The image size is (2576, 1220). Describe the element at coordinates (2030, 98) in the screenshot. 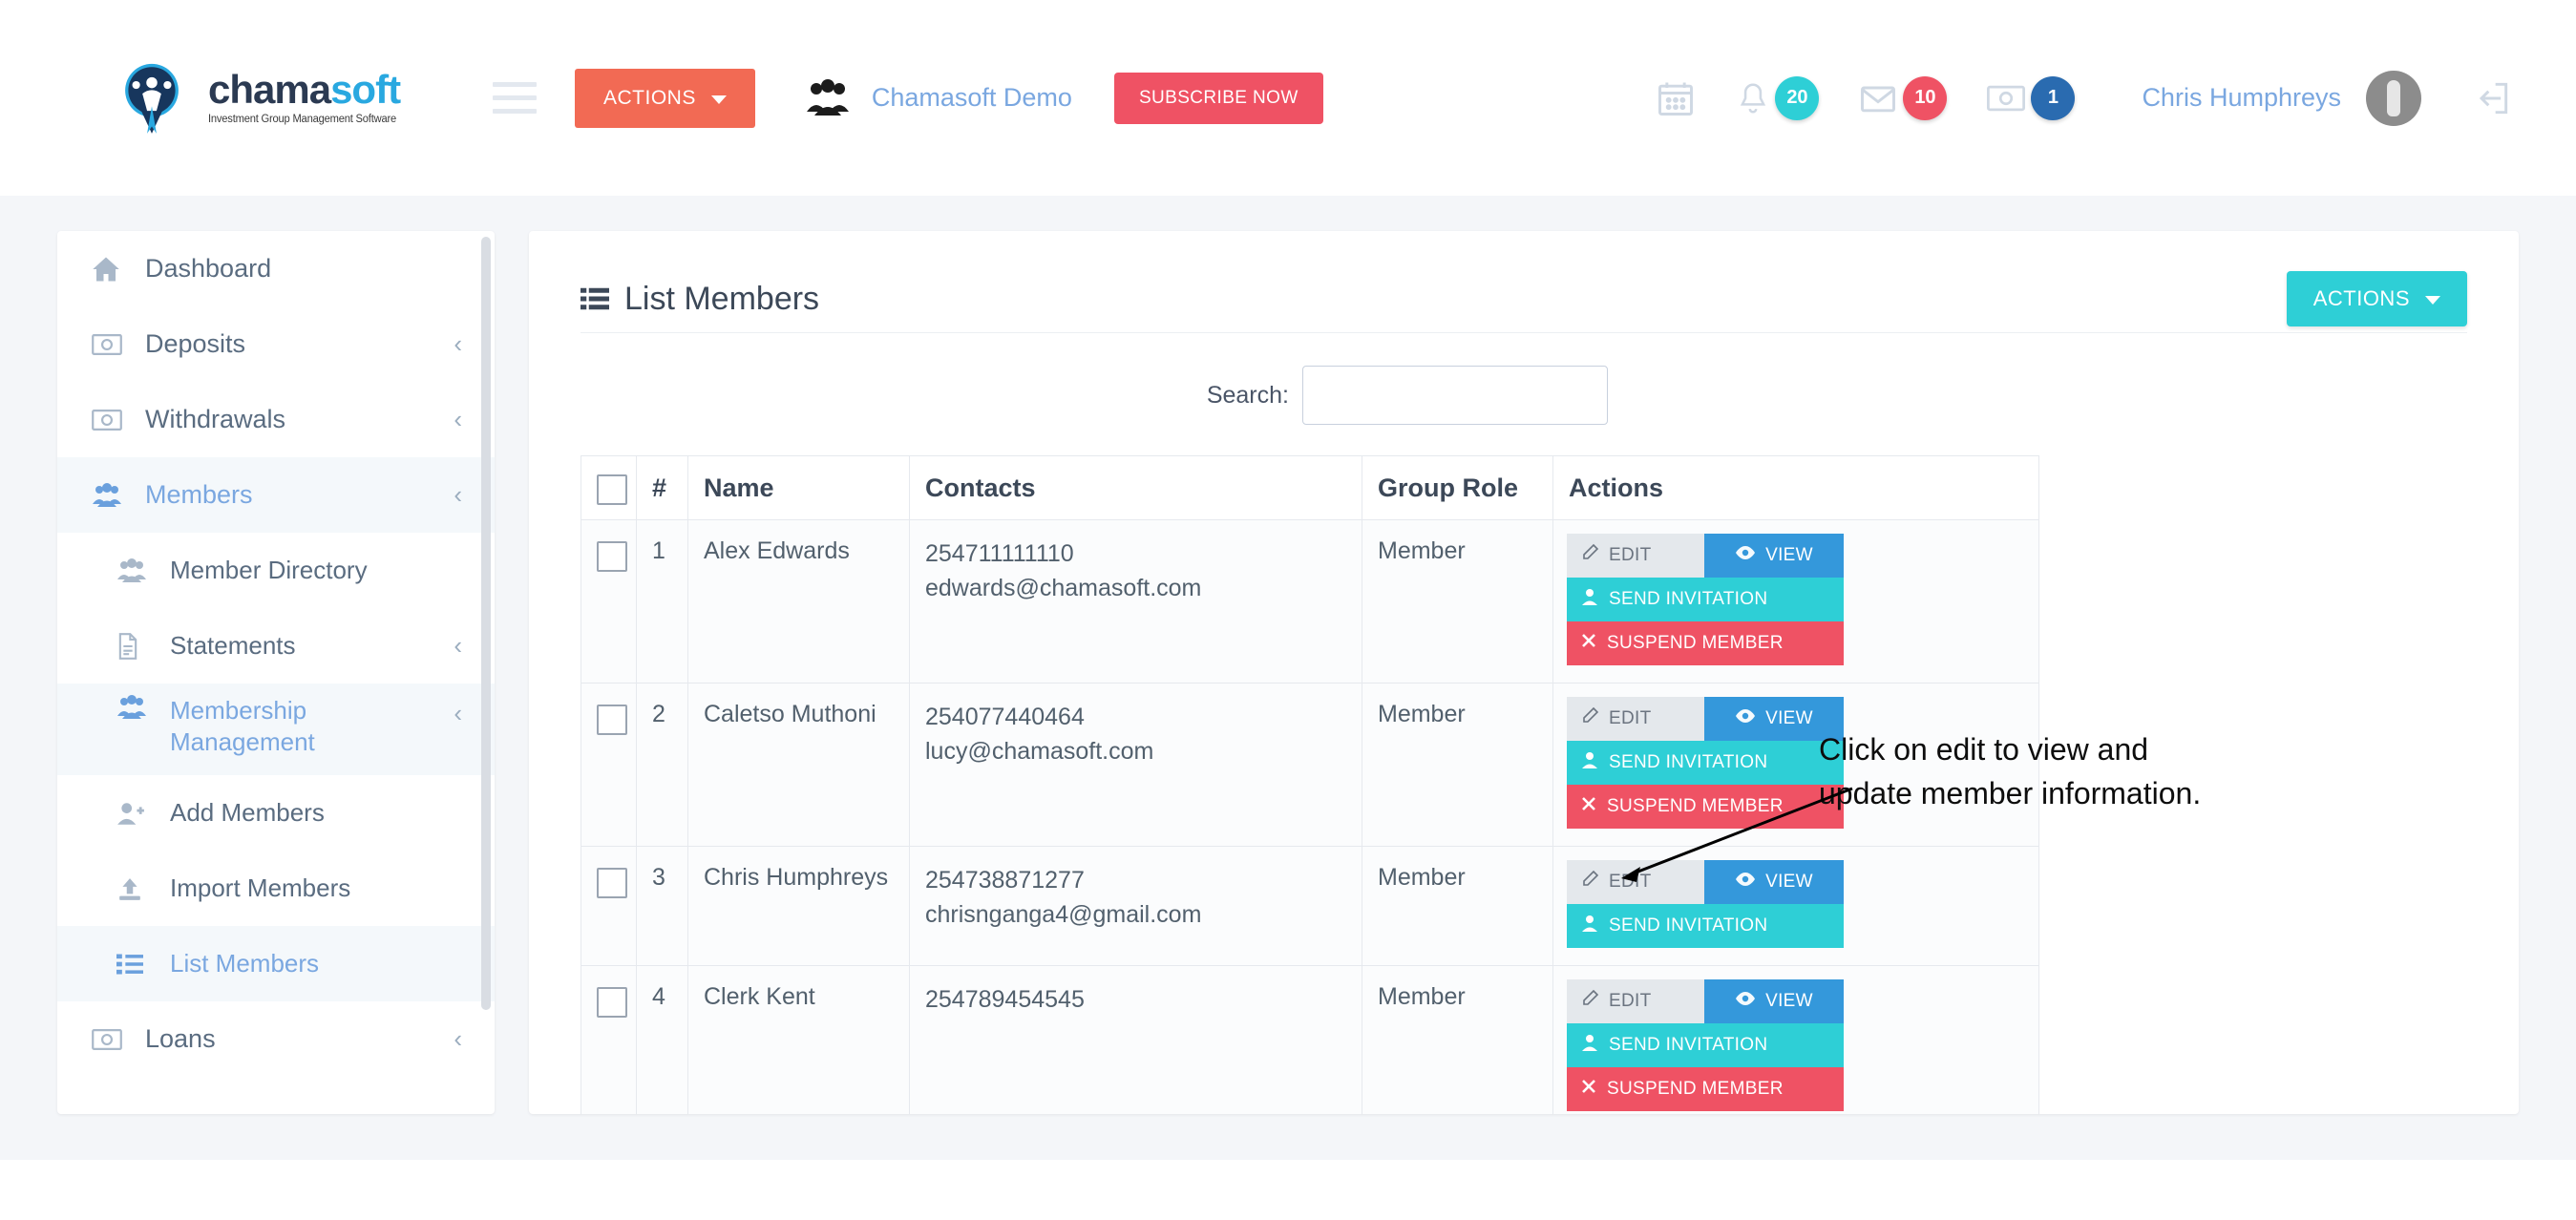

I see `payments-button: 1` at that location.